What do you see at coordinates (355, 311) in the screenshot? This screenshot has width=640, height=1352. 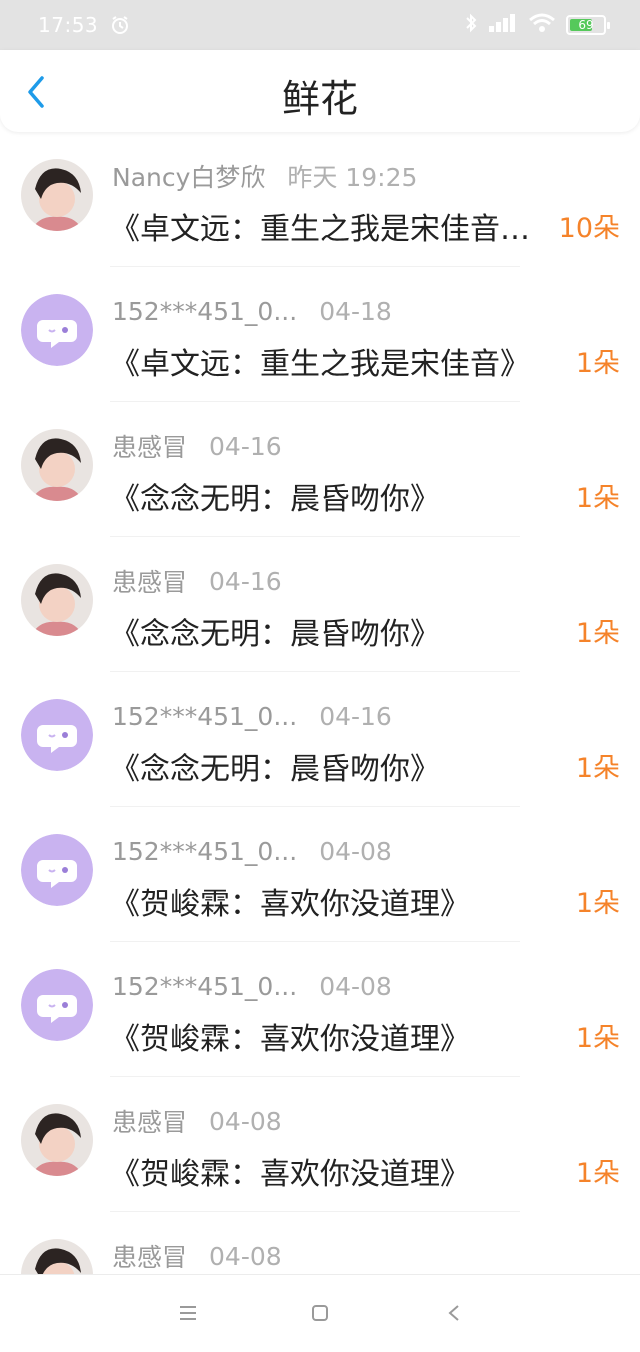 I see `item-date: 04-18` at bounding box center [355, 311].